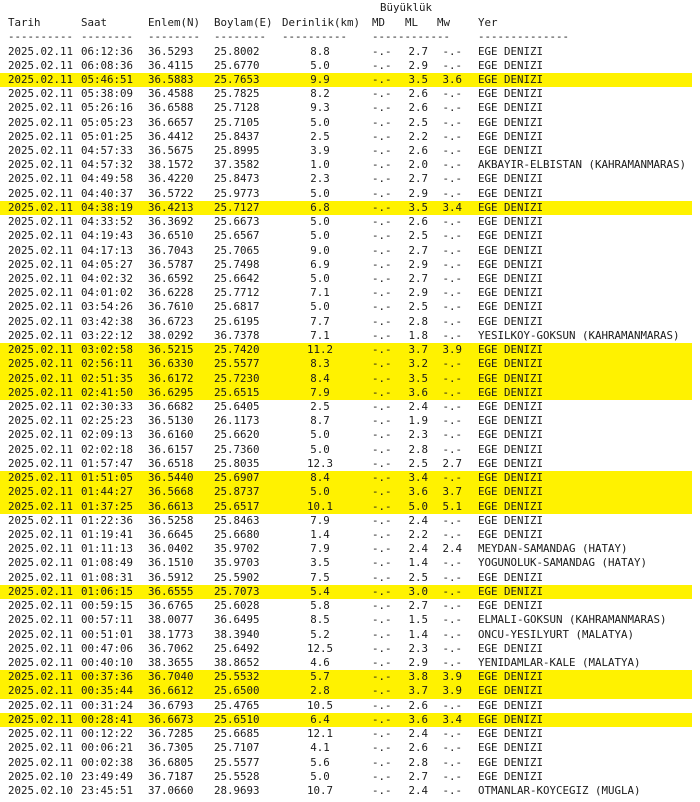 This screenshot has width=700, height=802. I want to click on depth-cell: 3.9, so click(320, 151).